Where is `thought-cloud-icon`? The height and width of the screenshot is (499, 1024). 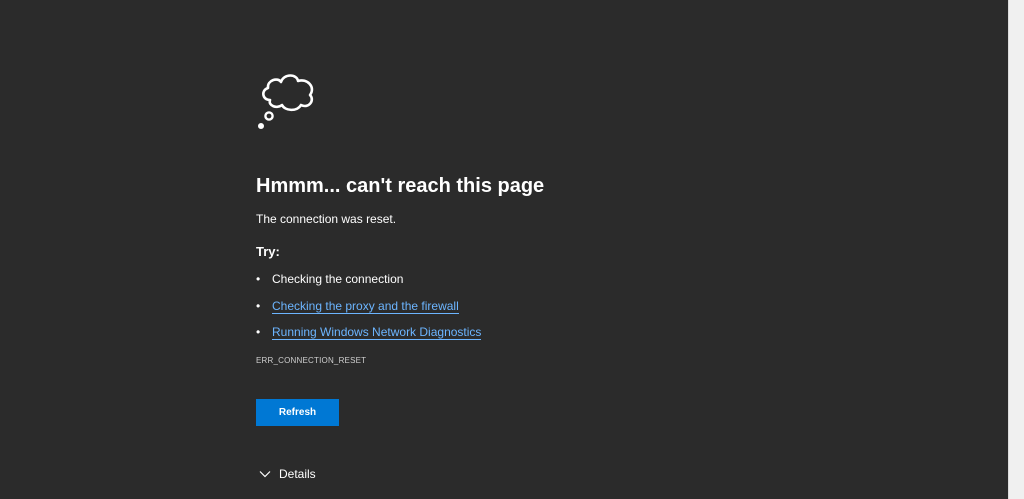 thought-cloud-icon is located at coordinates (286, 101).